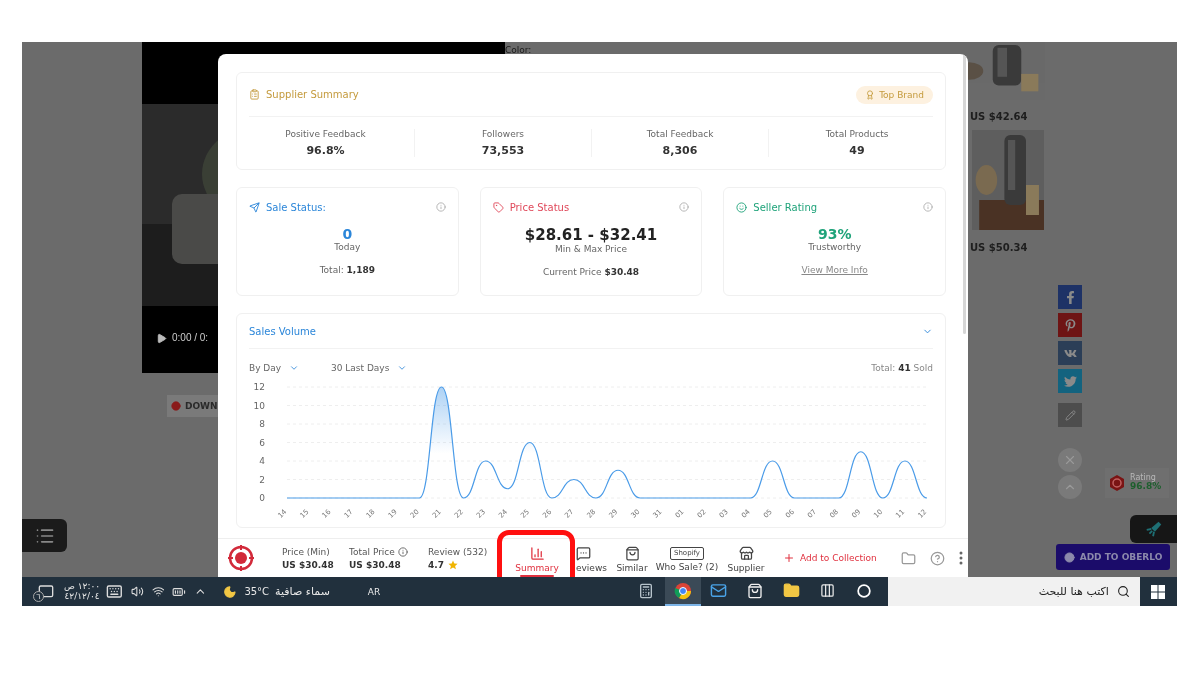 This screenshot has width=1200, height=675. Describe the element at coordinates (1073, 591) in the screenshot. I see `search-placeholder: اكتب هنا للبحث` at that location.